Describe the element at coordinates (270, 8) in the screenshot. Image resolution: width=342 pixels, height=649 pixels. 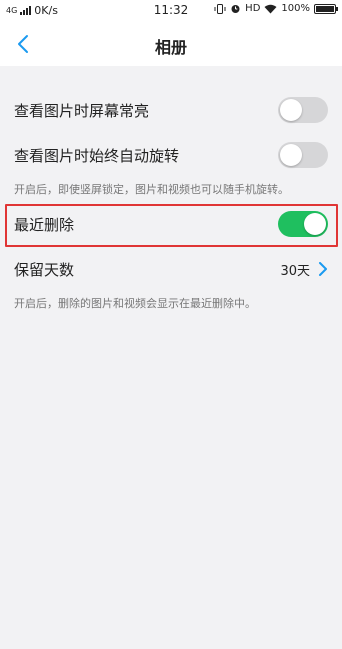
I see `wifi-icon` at that location.